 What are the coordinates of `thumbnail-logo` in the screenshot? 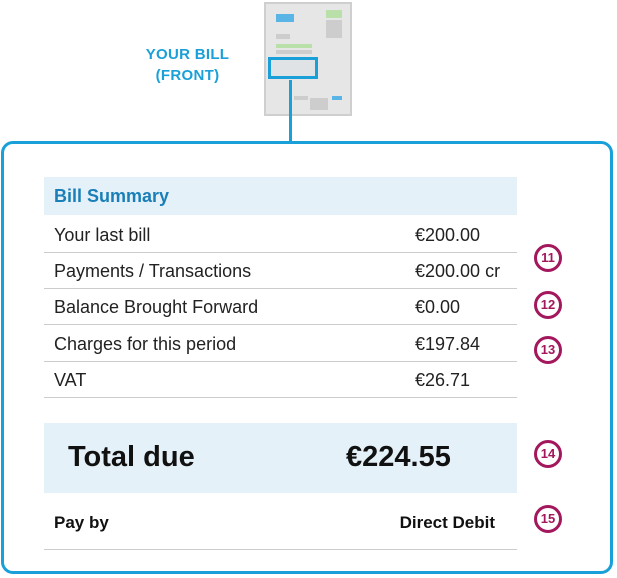 It's located at (285, 18).